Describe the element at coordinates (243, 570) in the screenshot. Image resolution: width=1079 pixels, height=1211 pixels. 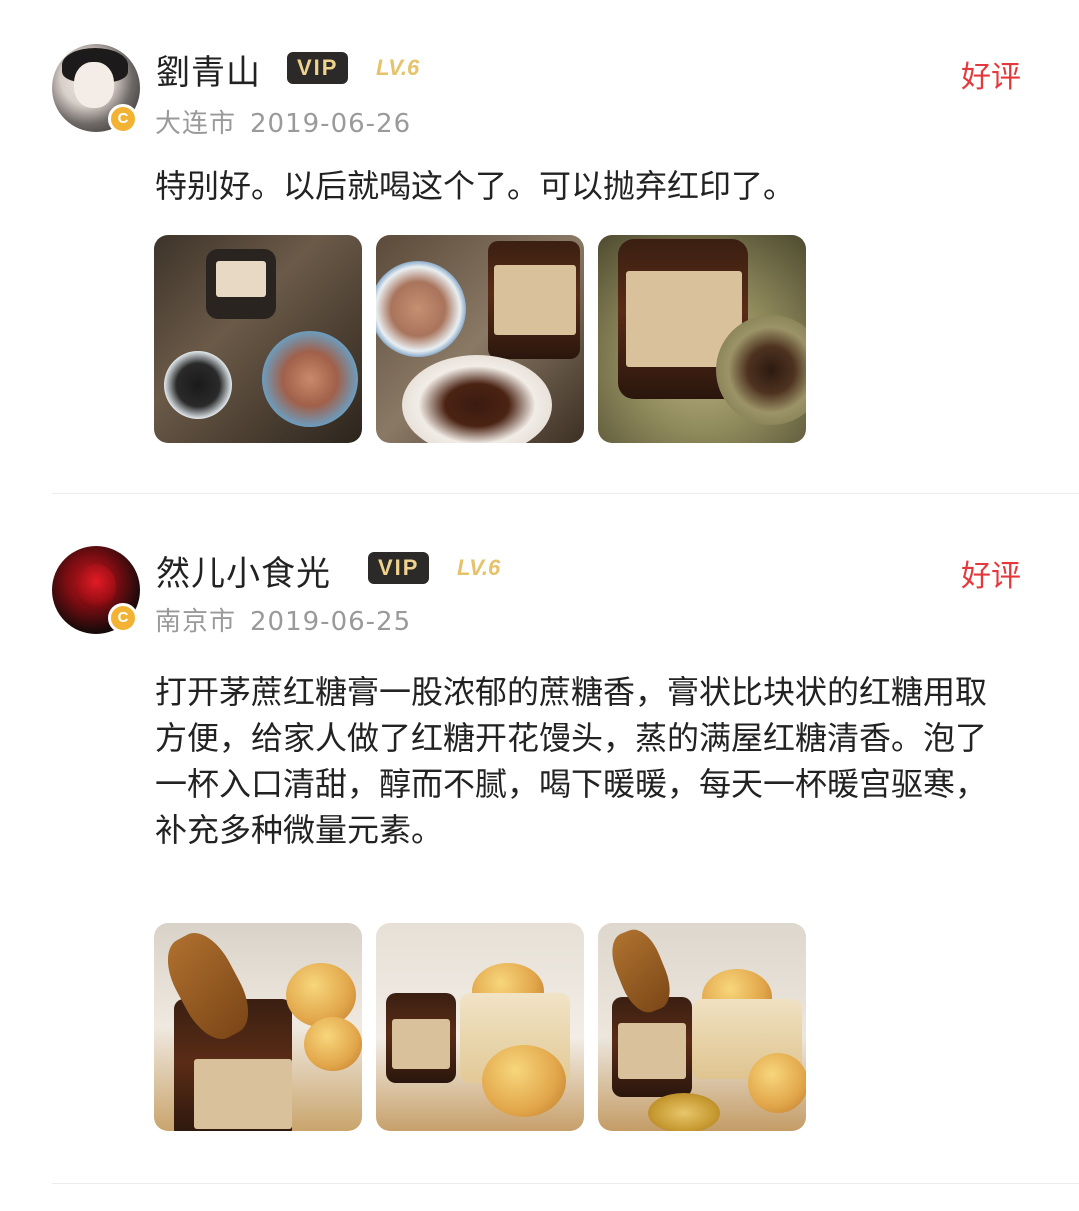
I see `username: 然儿小食光` at that location.